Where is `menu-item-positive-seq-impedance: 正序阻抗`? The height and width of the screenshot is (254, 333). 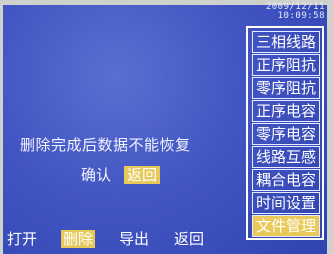
menu-item-positive-seq-impedance: 正序阻抗 is located at coordinates (286, 65).